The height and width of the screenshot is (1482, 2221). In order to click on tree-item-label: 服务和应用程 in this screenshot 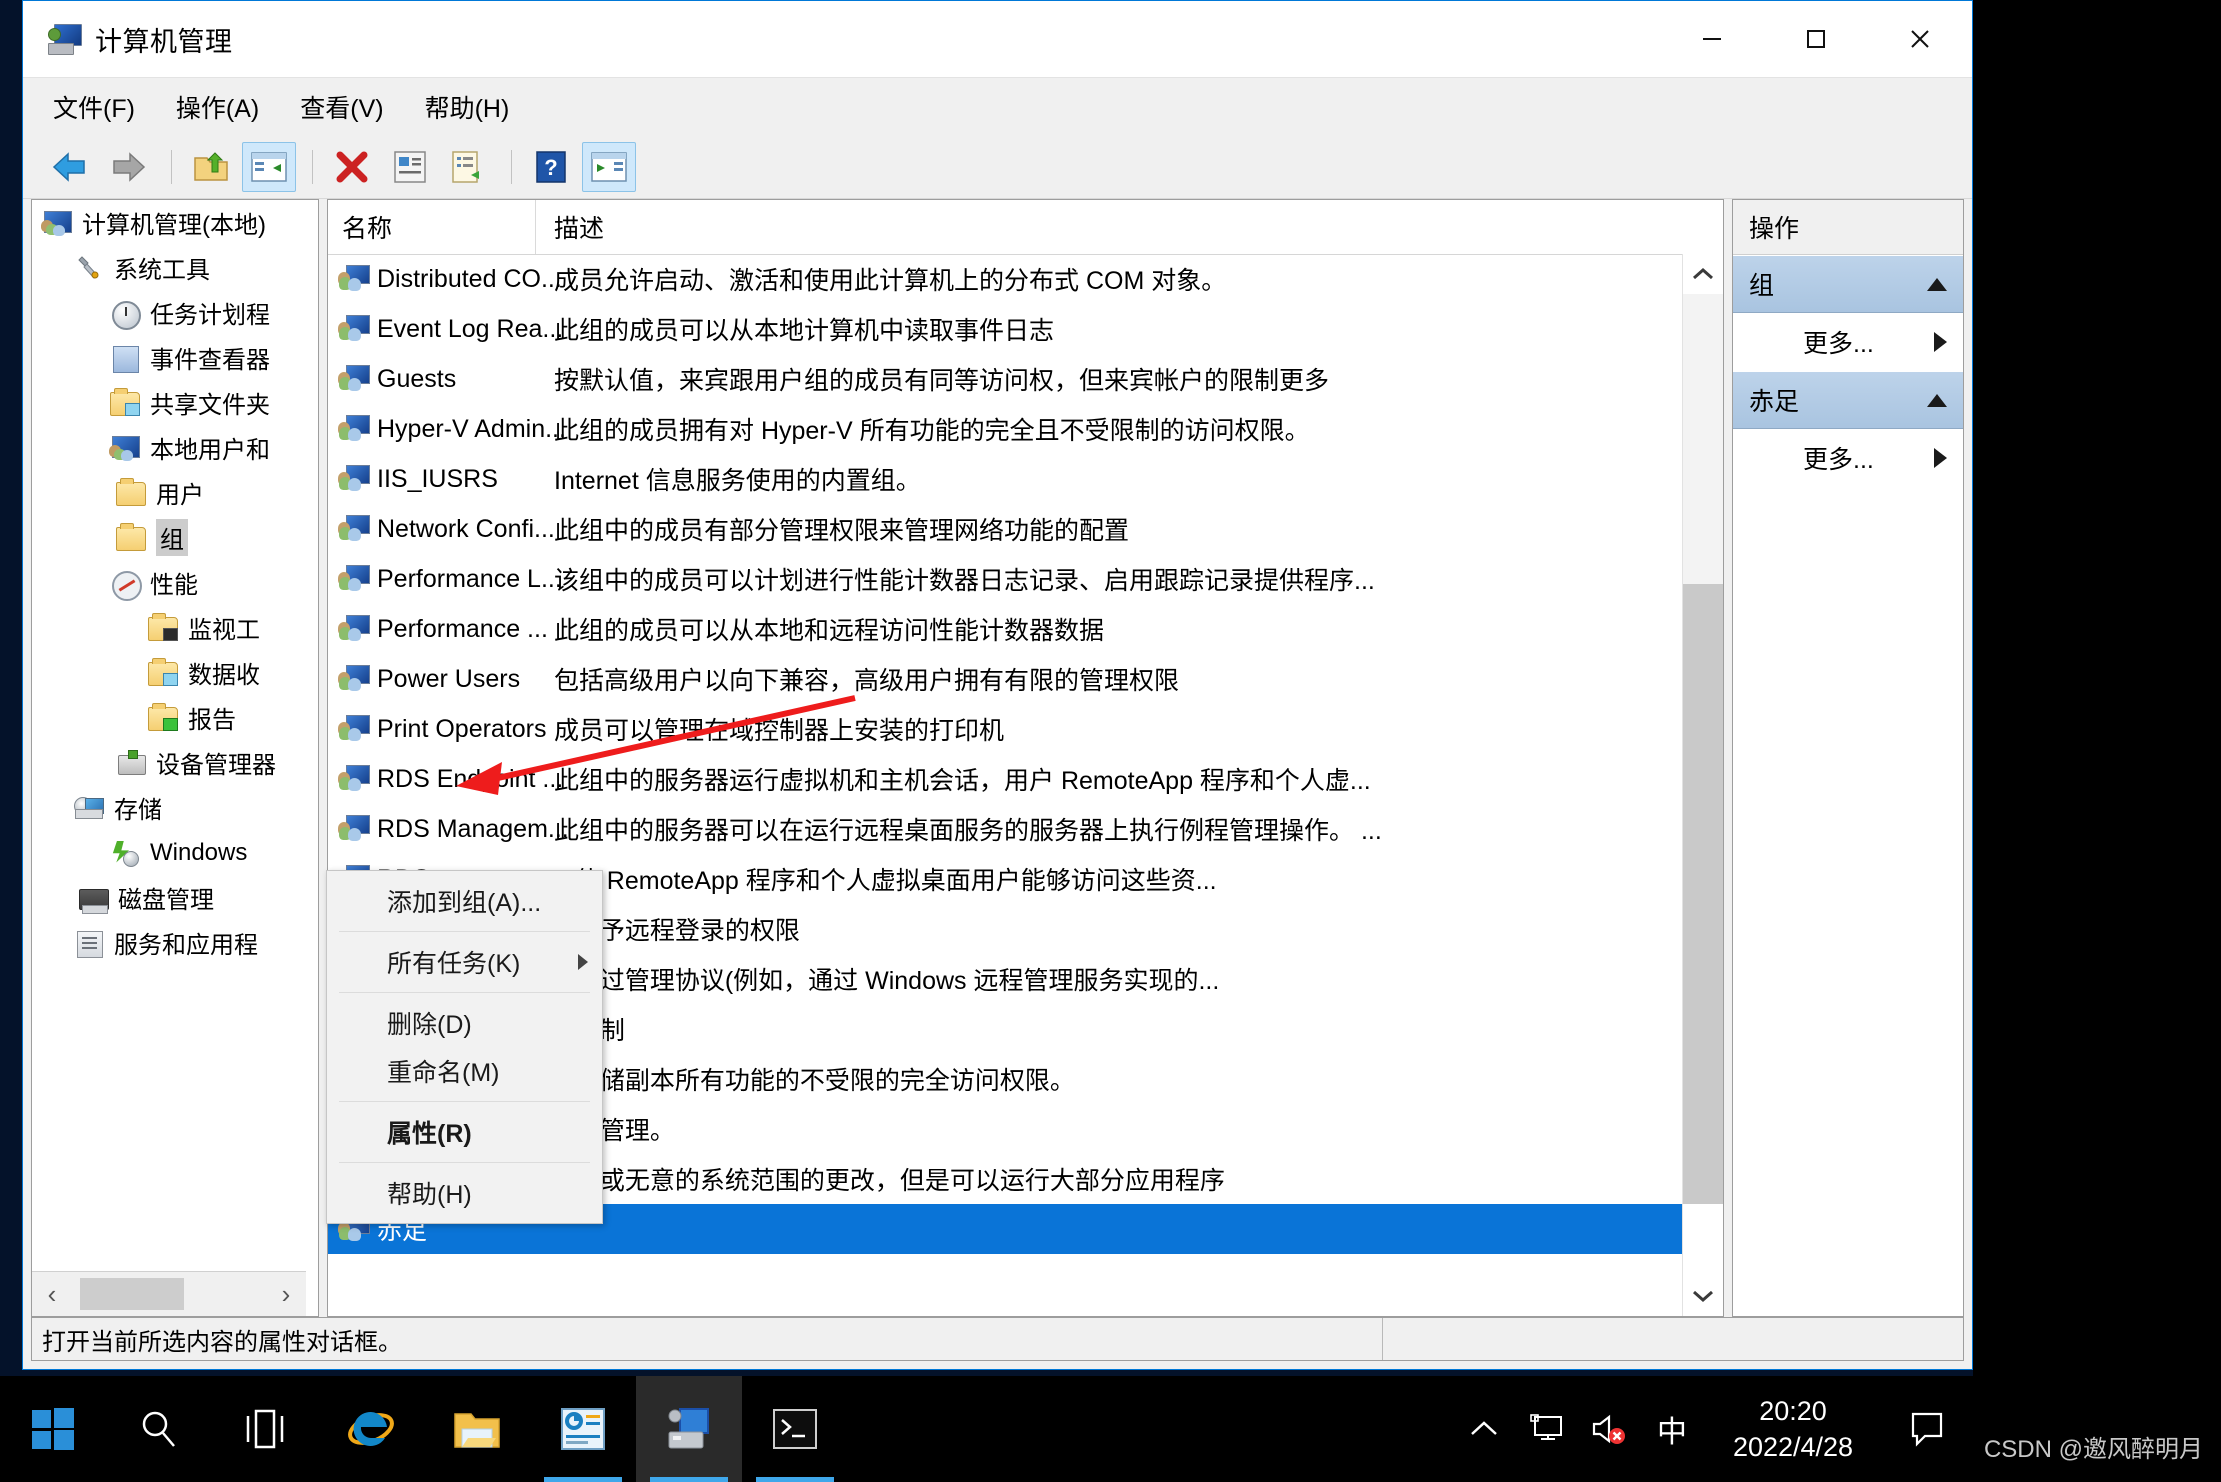, I will do `click(186, 945)`.